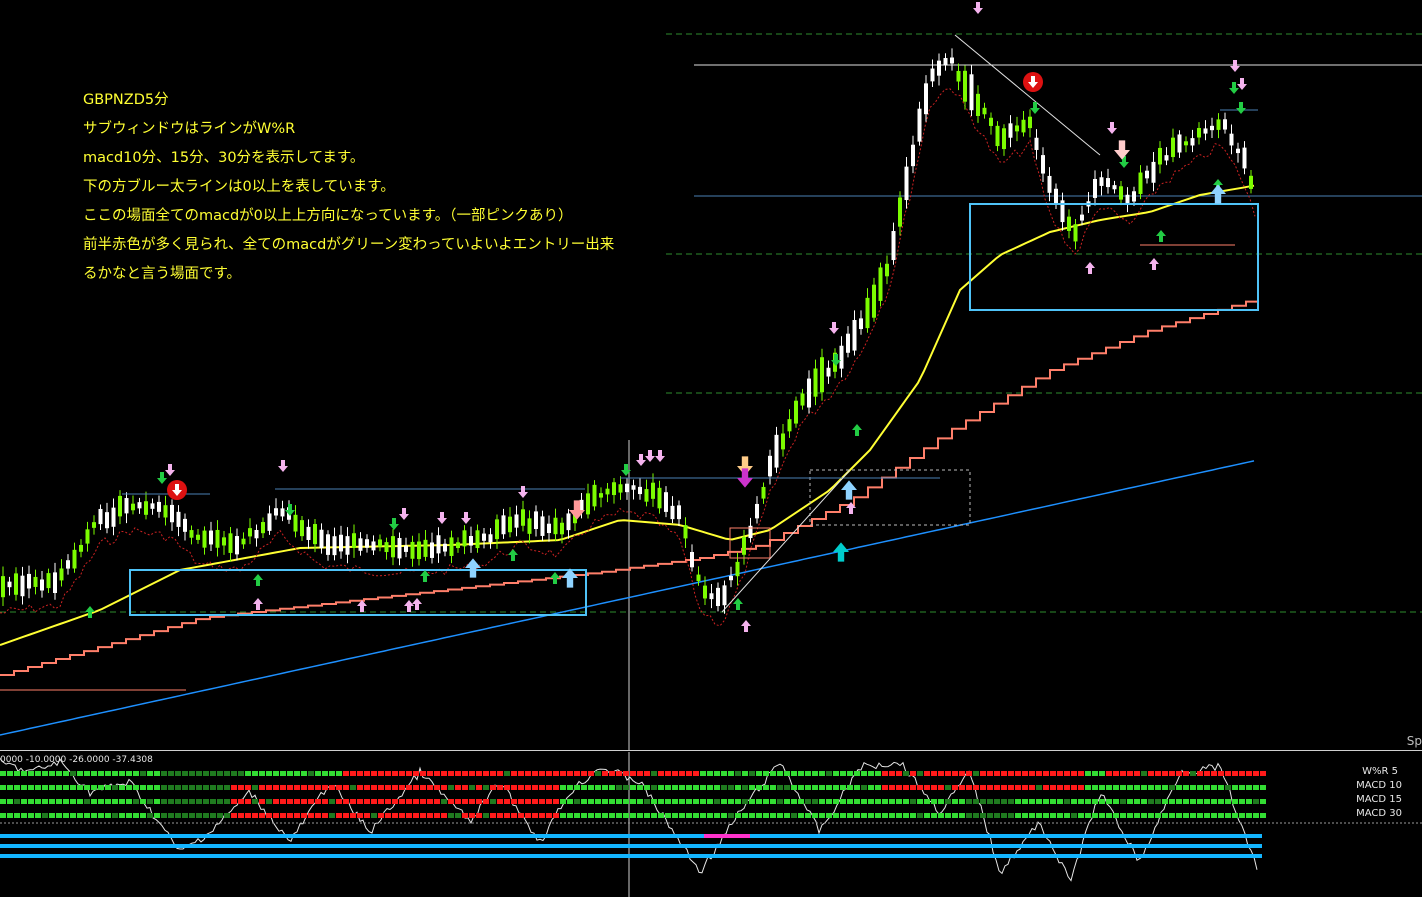 The image size is (1422, 897). I want to click on note-line-5: ここの場面全てのmacdが0以上上方向になっています。（一部ピンクあり）, so click(328, 216).